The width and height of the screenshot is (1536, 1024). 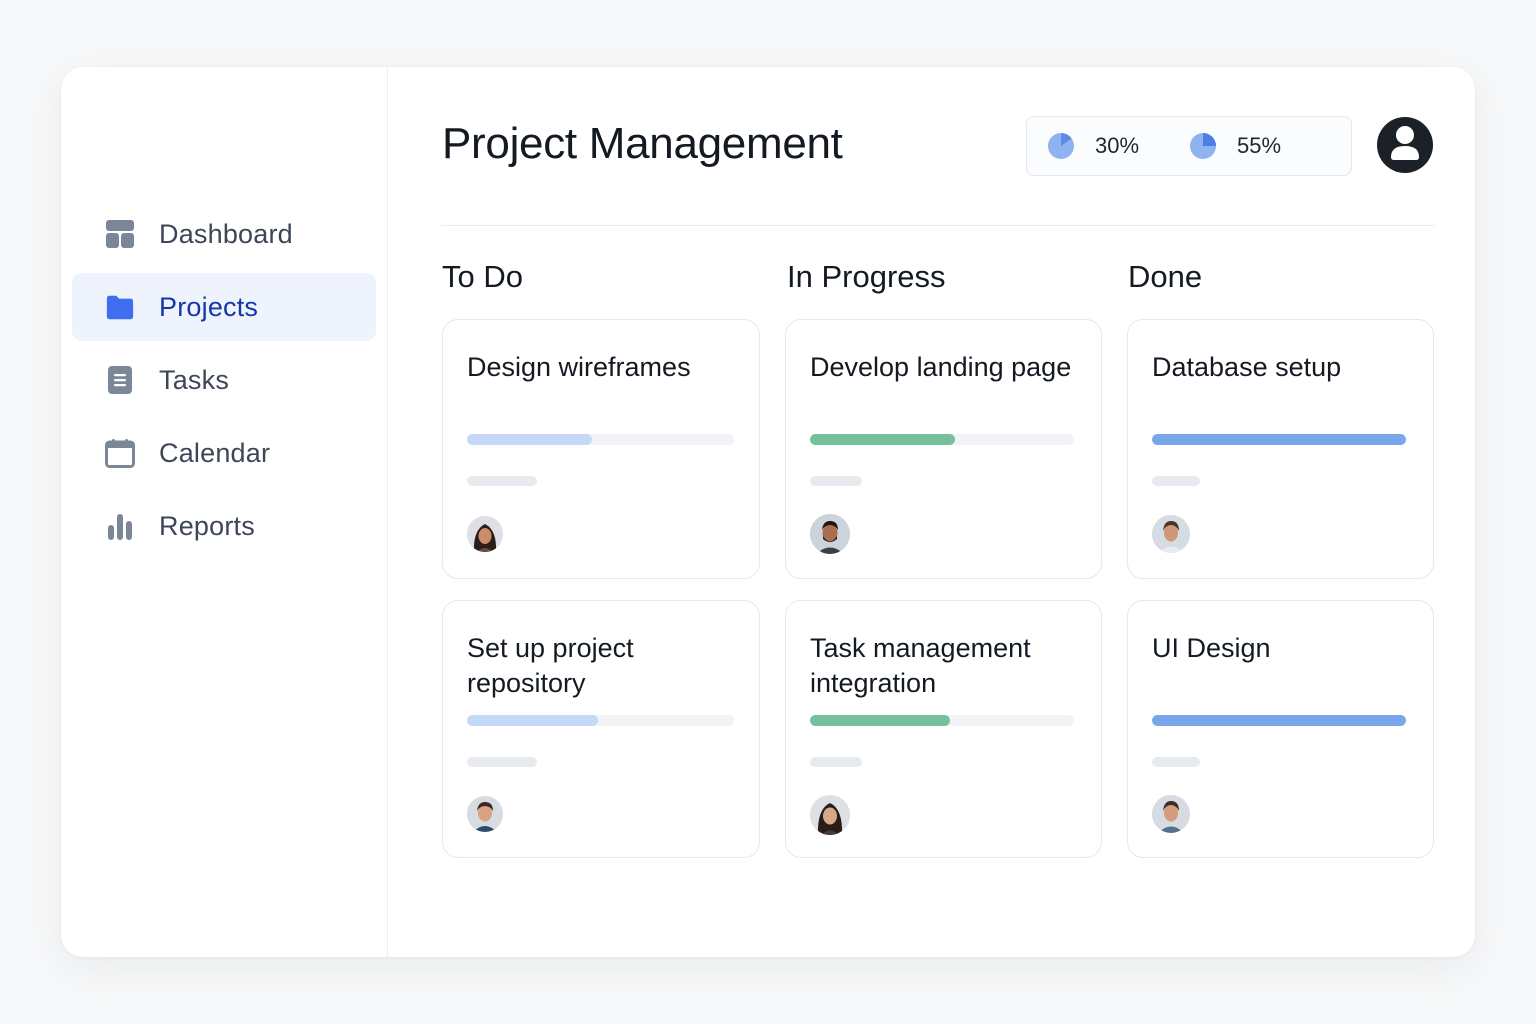 What do you see at coordinates (1211, 648) in the screenshot?
I see `task-title: UI Design` at bounding box center [1211, 648].